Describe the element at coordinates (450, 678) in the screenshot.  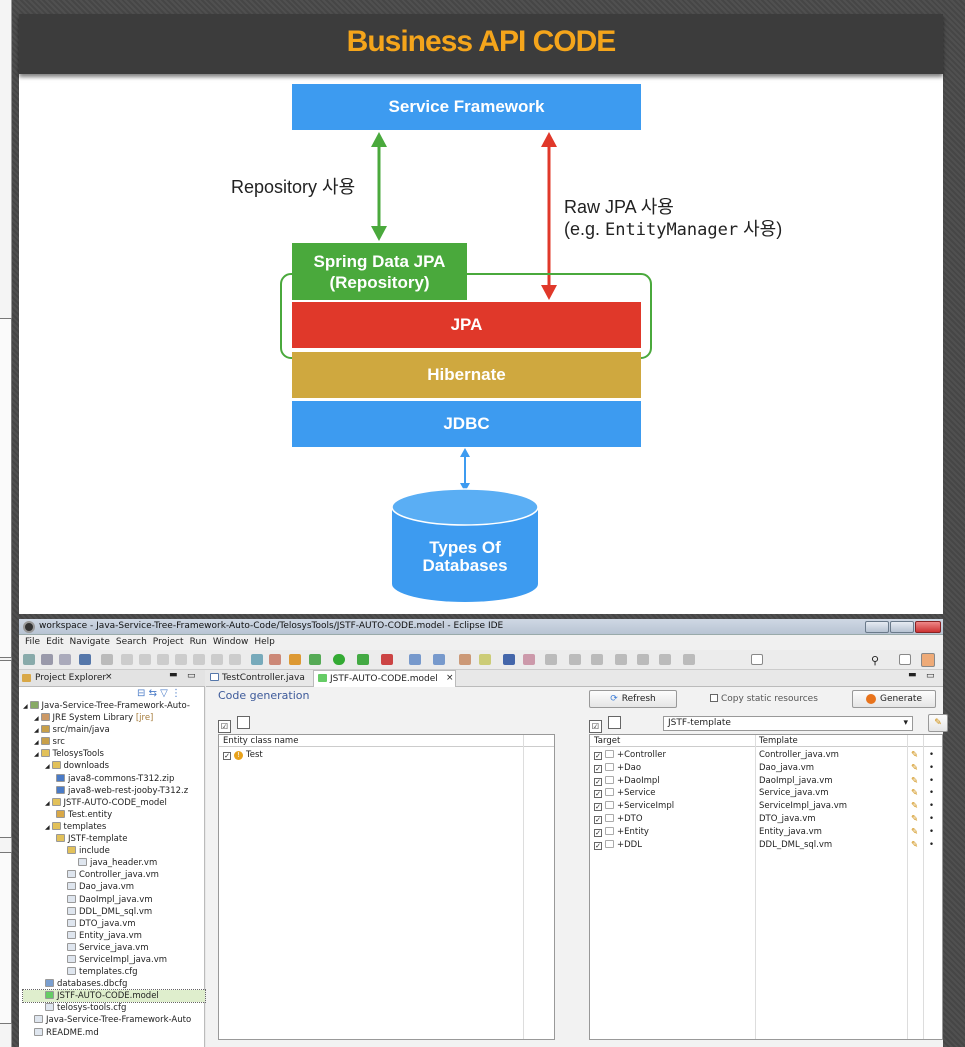
I see `close-editor-tab-icon: ×` at that location.